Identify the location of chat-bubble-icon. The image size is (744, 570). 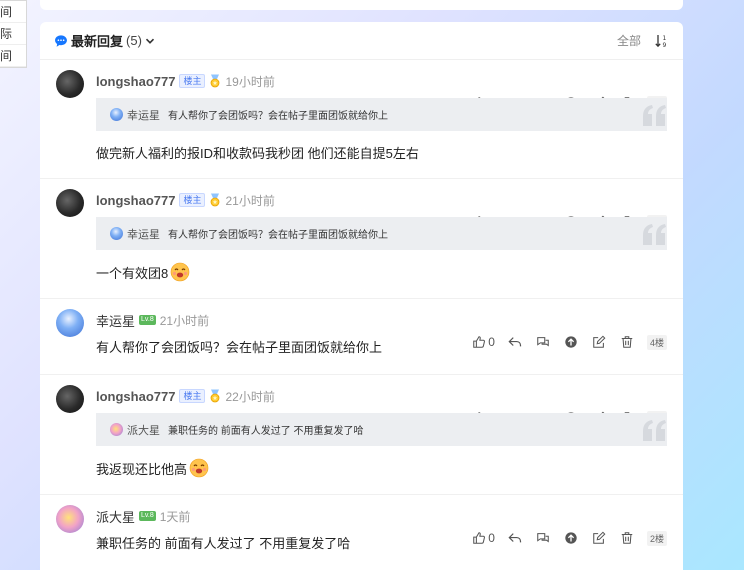
(61, 40).